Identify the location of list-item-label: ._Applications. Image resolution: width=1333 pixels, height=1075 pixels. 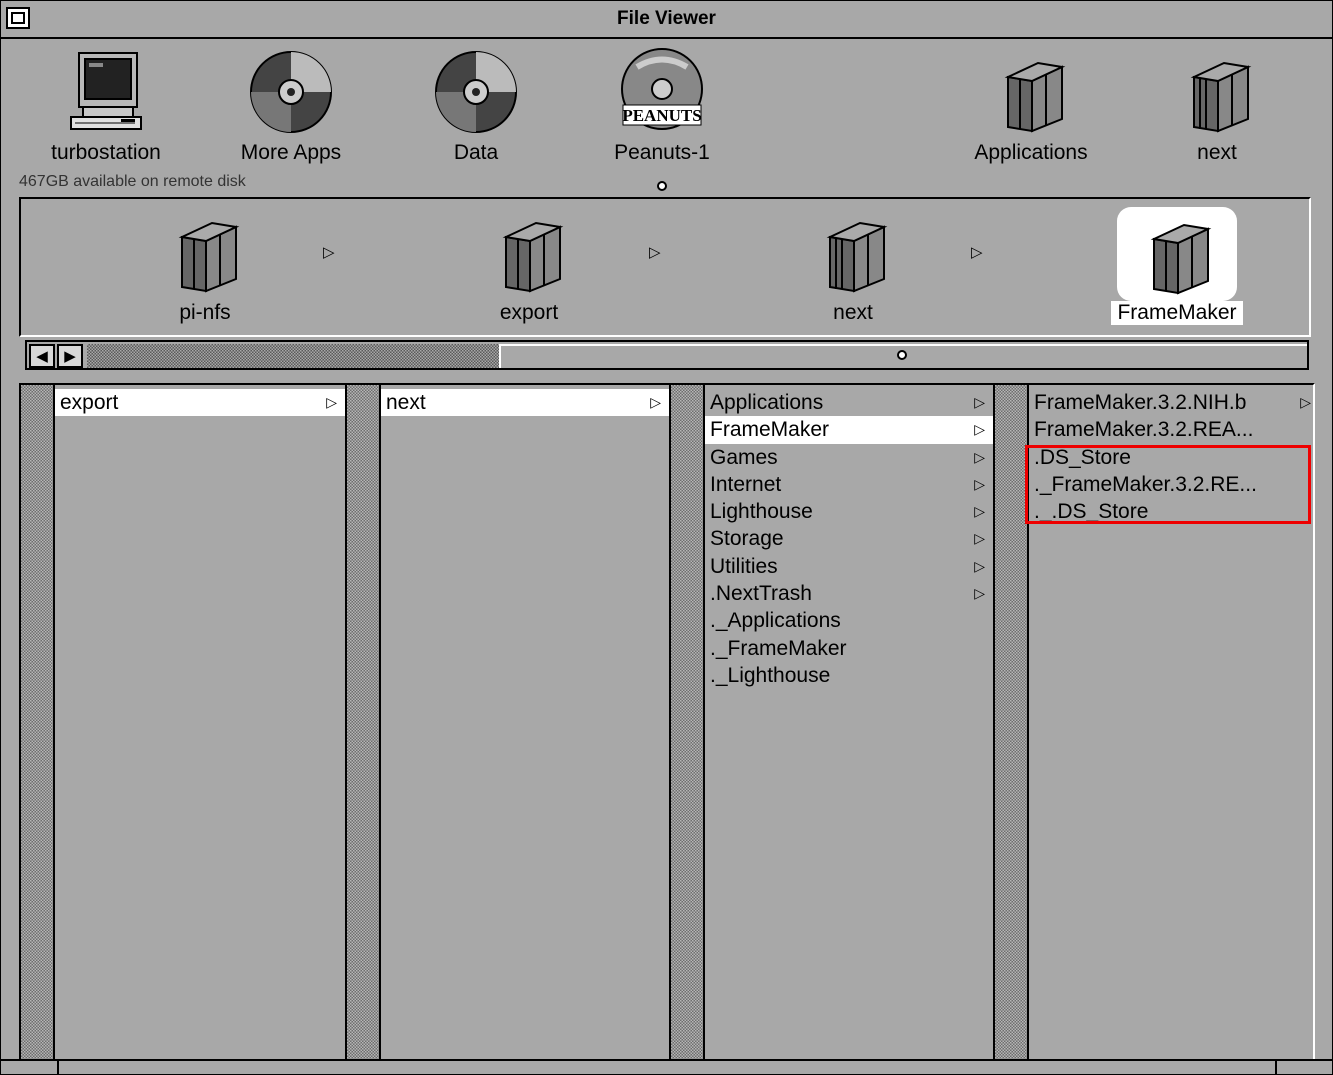
(775, 621).